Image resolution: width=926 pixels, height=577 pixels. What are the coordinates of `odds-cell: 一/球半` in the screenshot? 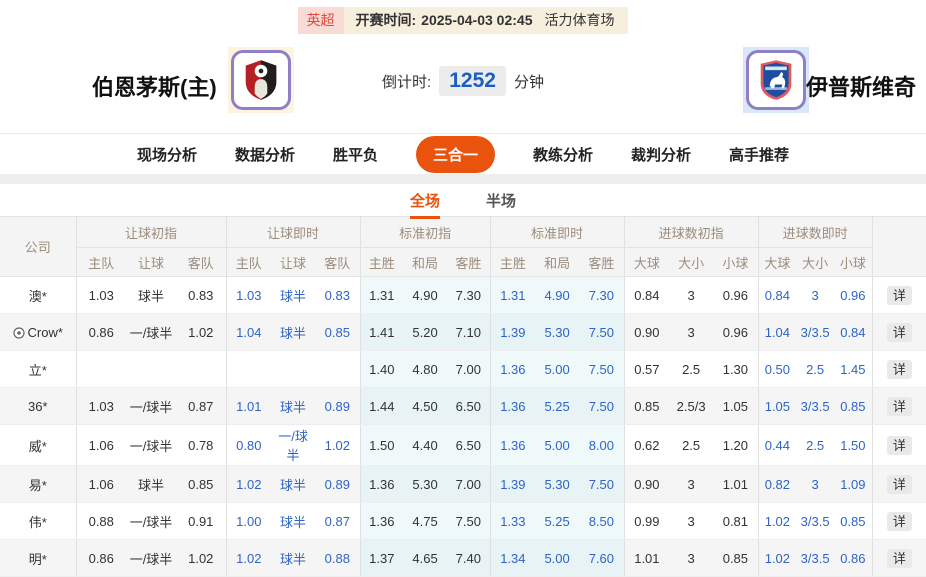 It's located at (151, 332).